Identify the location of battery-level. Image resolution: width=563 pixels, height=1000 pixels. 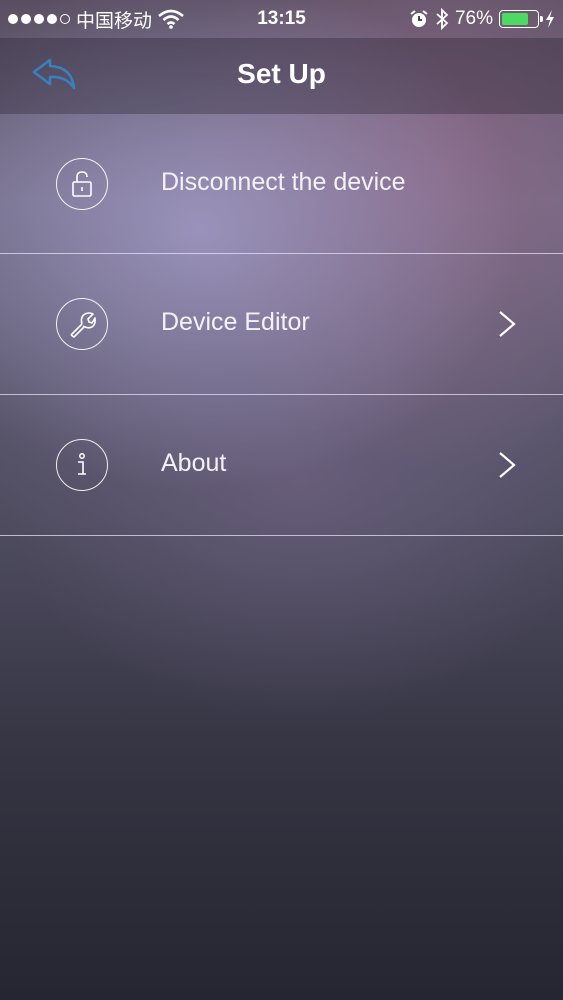
(515, 19).